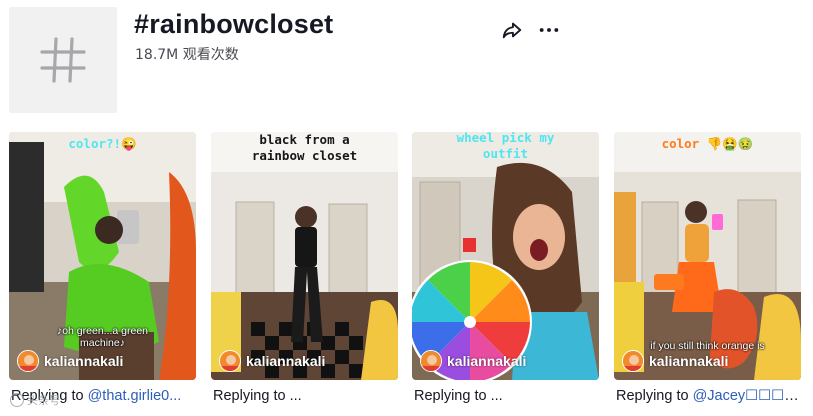 The width and height of the screenshot is (813, 416). I want to click on hashtag-icon, so click(63, 60).